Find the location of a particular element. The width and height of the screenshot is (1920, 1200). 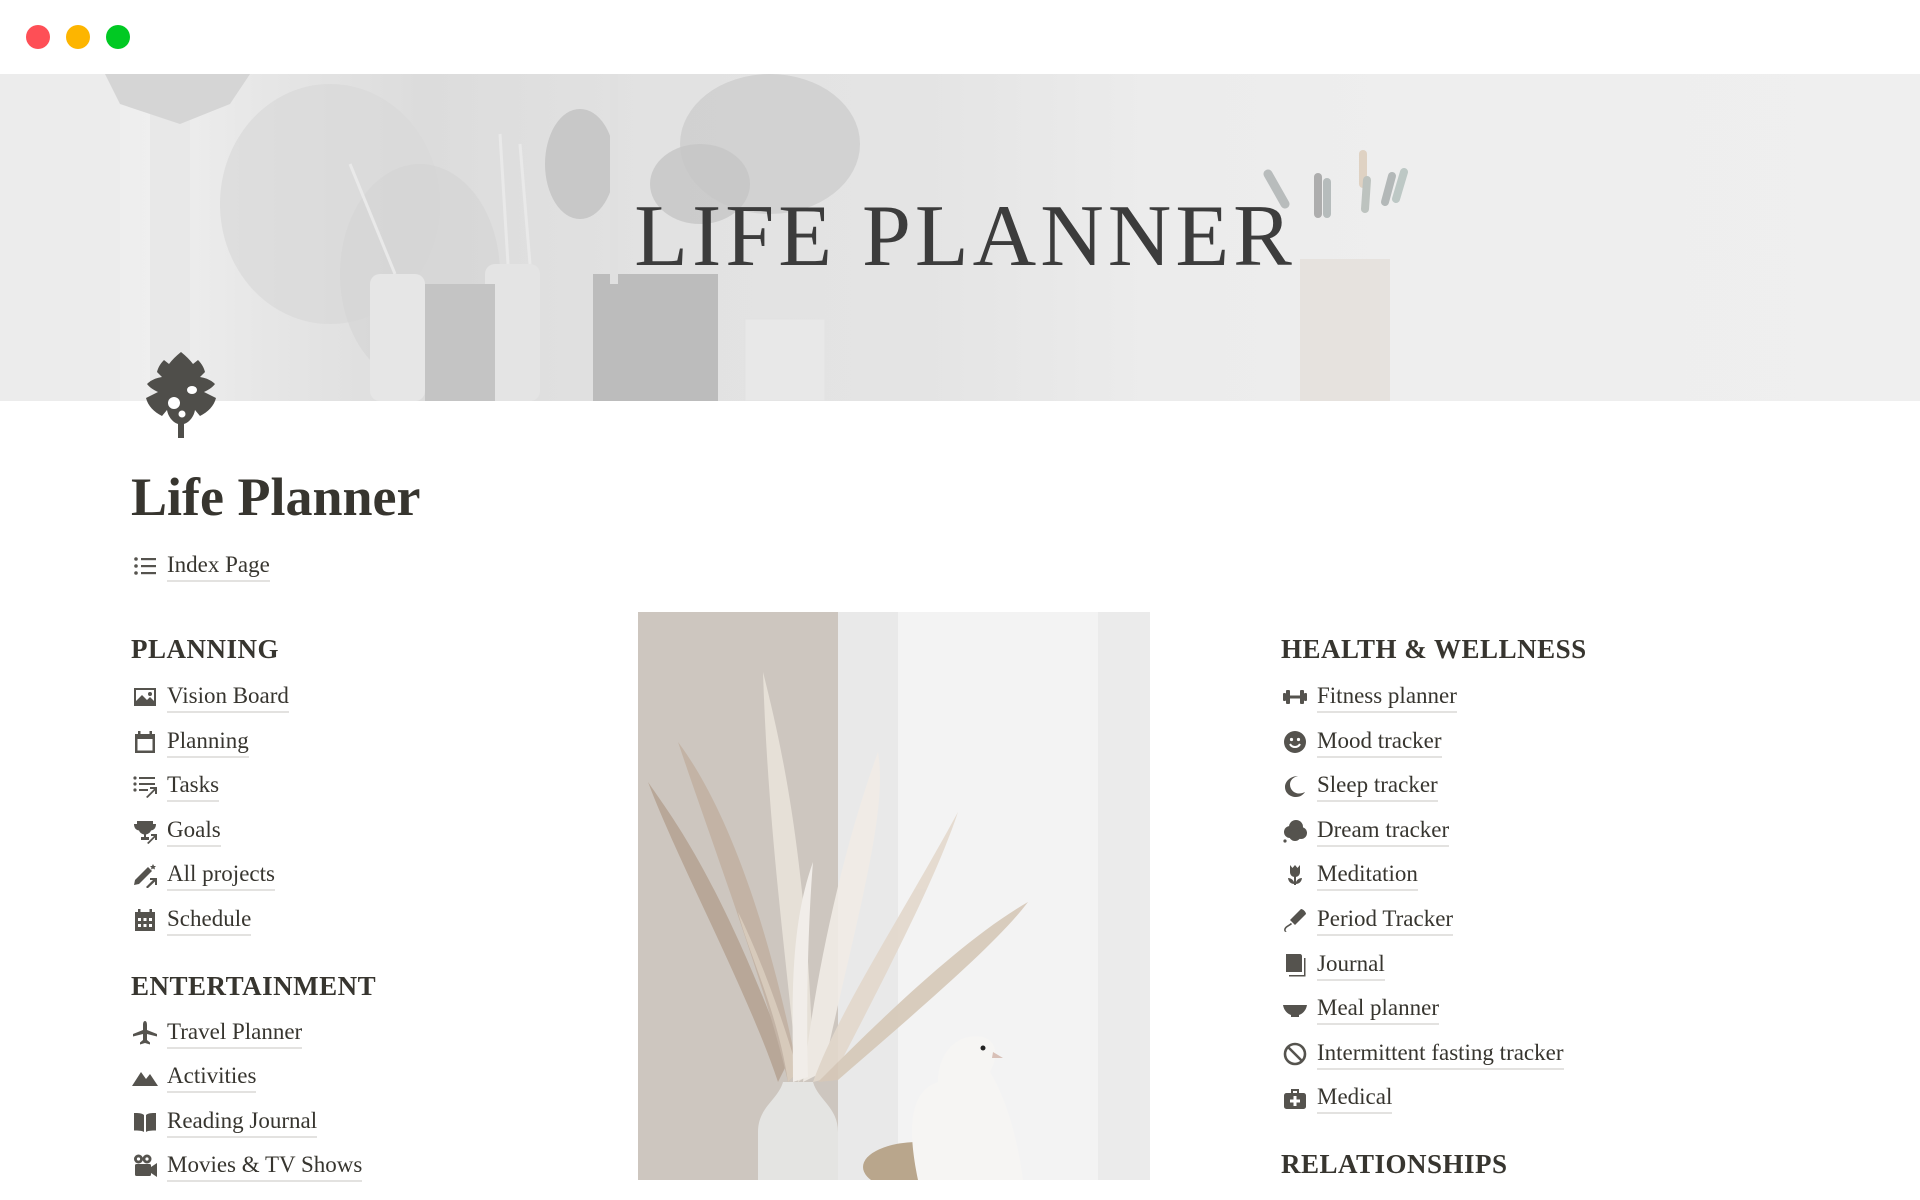

link-label: Schedule is located at coordinates (209, 920).